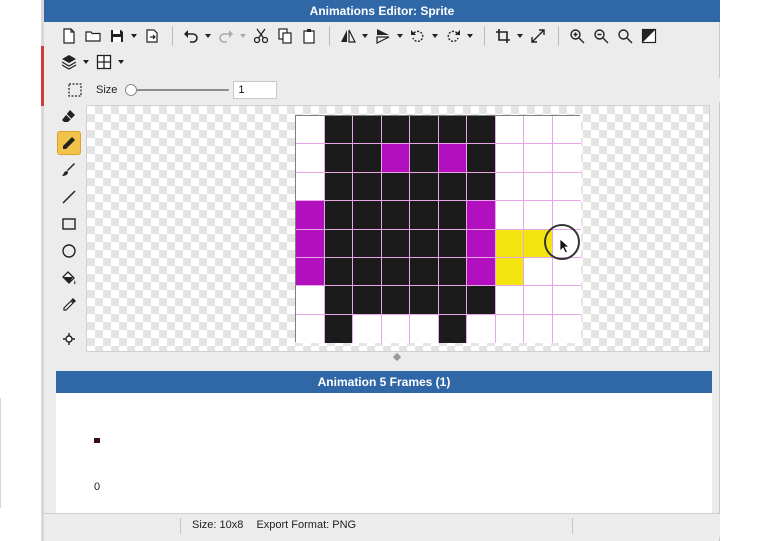 This screenshot has height=541, width=763. What do you see at coordinates (152, 36) in the screenshot?
I see `export-icon` at bounding box center [152, 36].